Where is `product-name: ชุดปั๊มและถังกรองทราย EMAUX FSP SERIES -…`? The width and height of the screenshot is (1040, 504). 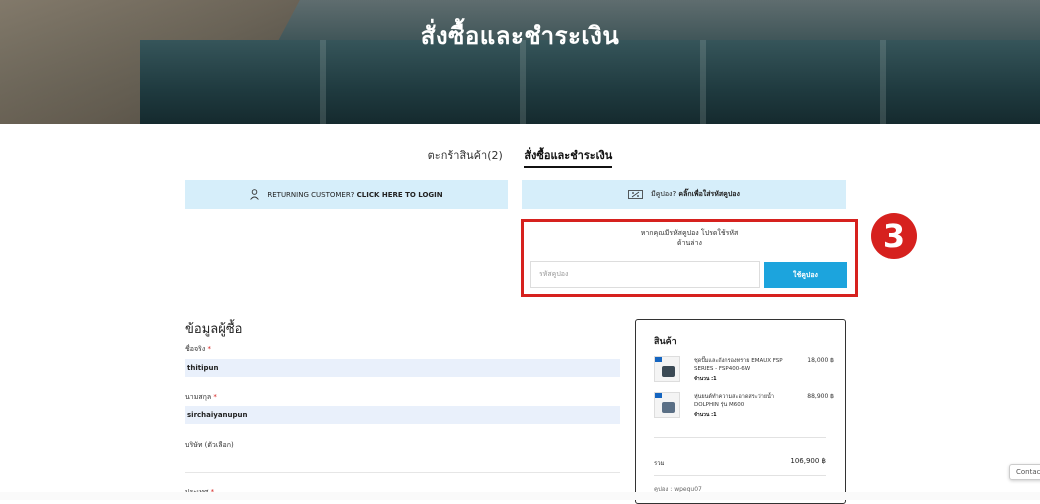 product-name: ชุดปั๊มและถังกรองทราย EMAUX FSP SERIES -… is located at coordinates (744, 365).